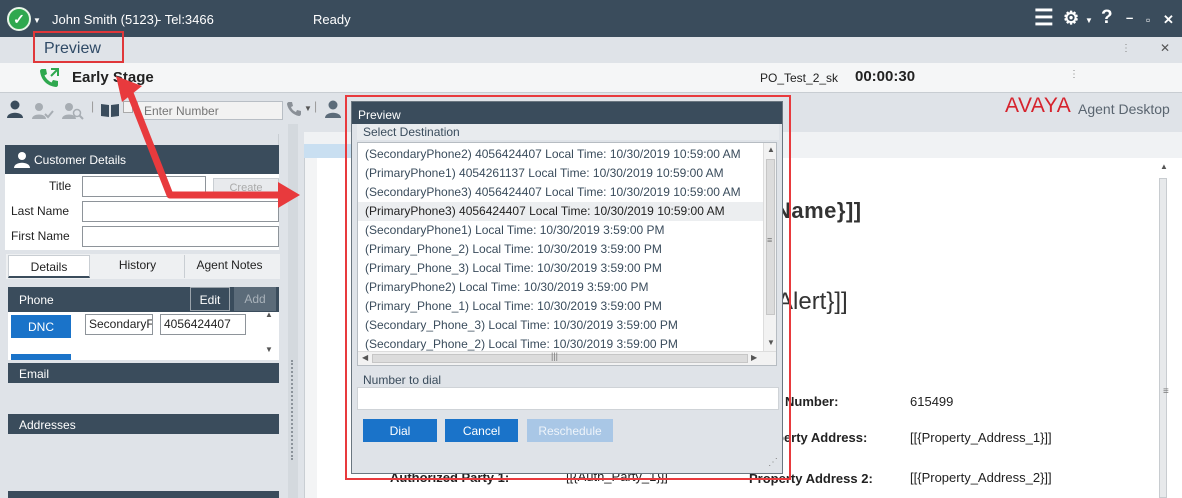  What do you see at coordinates (1044, 18) in the screenshot?
I see `menu-icon: ☰` at bounding box center [1044, 18].